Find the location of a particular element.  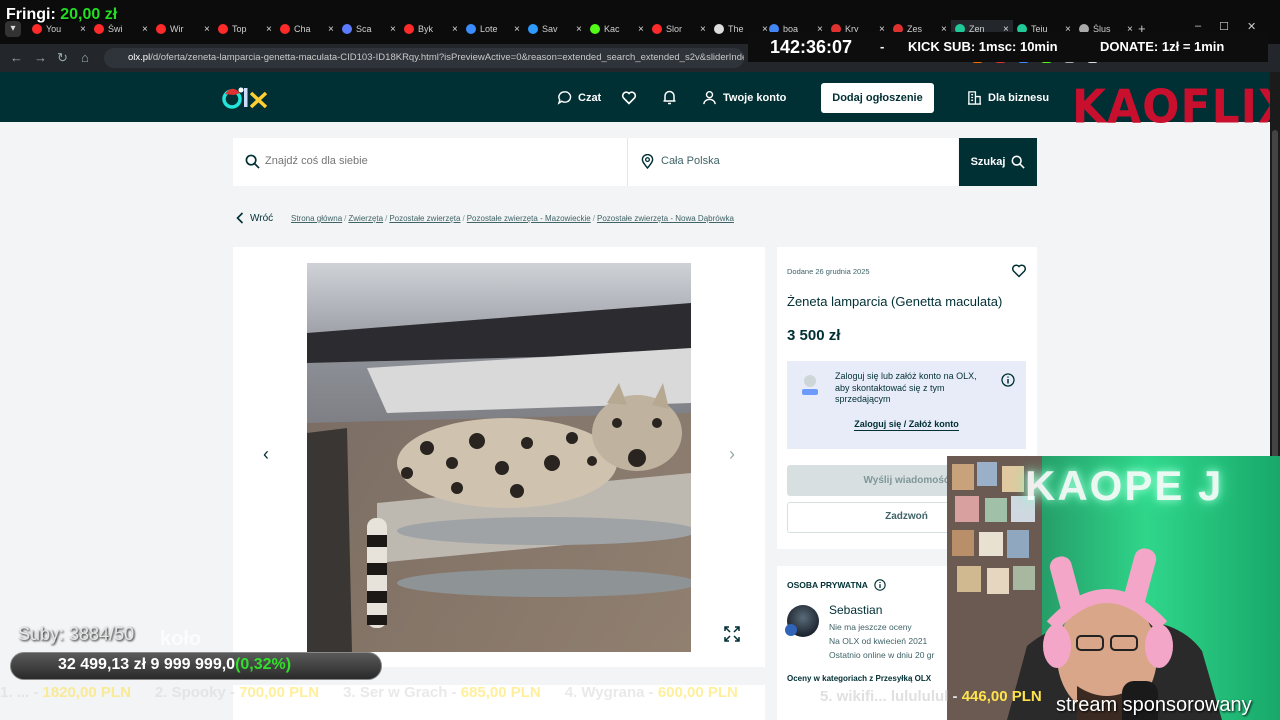

info-icon is located at coordinates (1008, 380).